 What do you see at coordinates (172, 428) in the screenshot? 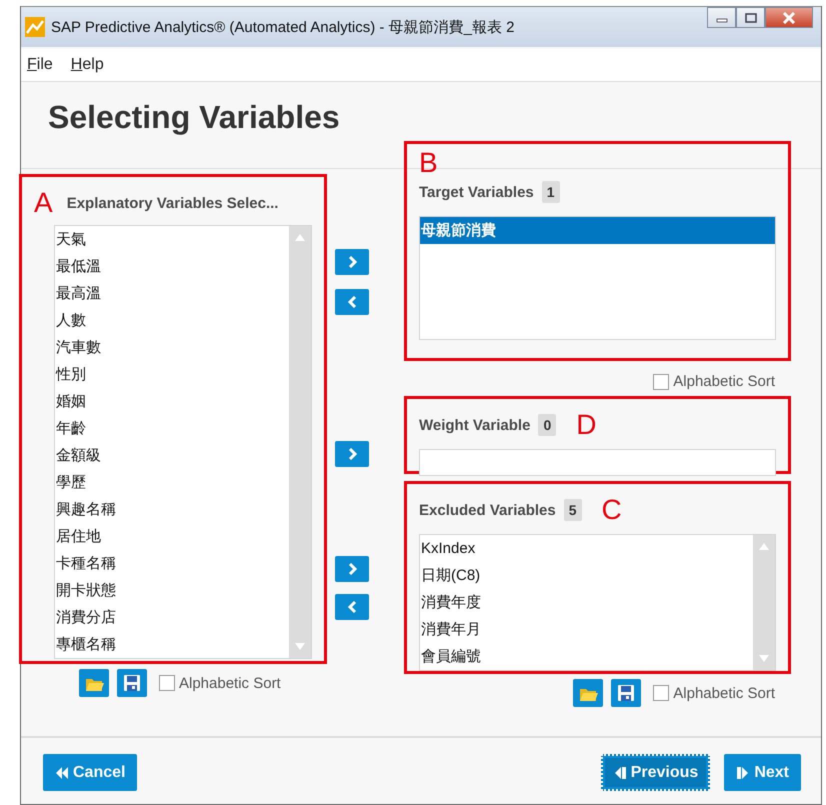
I see `list-item: 年齡` at bounding box center [172, 428].